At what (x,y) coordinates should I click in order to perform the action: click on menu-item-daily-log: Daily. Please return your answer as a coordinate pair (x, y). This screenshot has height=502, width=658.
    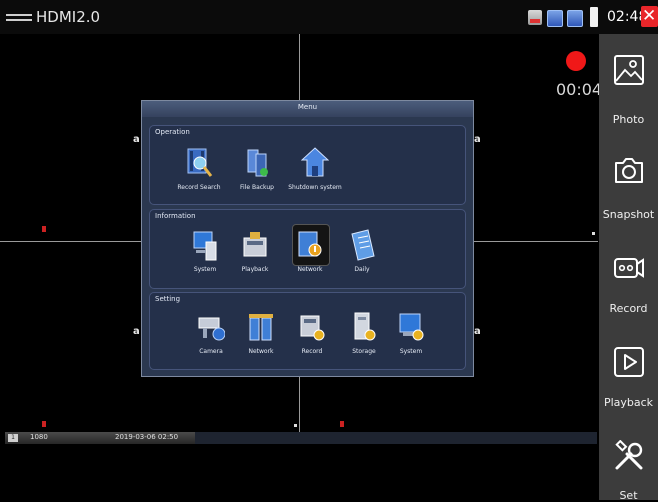
    Looking at the image, I should click on (362, 256).